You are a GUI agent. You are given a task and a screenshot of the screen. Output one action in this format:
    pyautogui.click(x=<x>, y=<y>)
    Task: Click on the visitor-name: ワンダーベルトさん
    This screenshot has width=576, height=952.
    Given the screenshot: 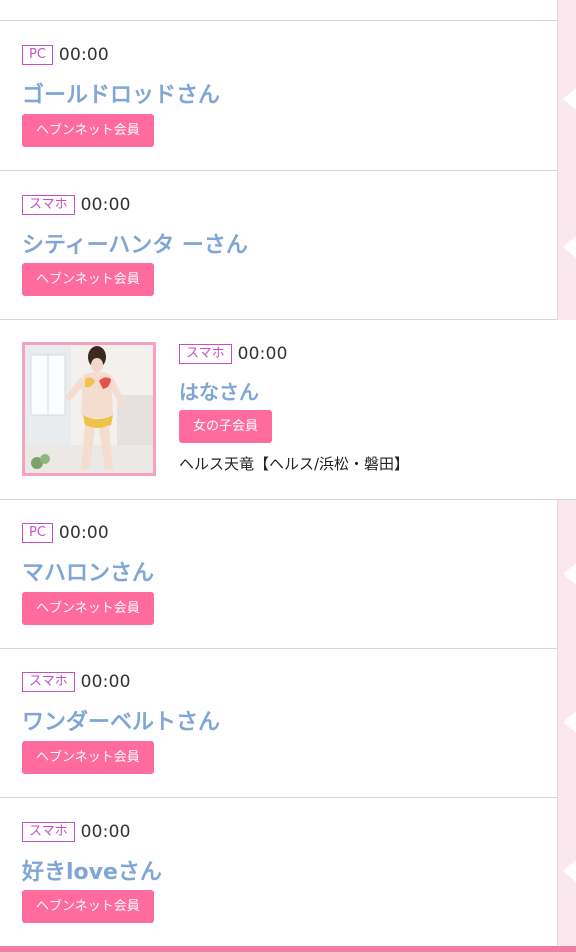 What is the action you would take?
    pyautogui.click(x=121, y=720)
    